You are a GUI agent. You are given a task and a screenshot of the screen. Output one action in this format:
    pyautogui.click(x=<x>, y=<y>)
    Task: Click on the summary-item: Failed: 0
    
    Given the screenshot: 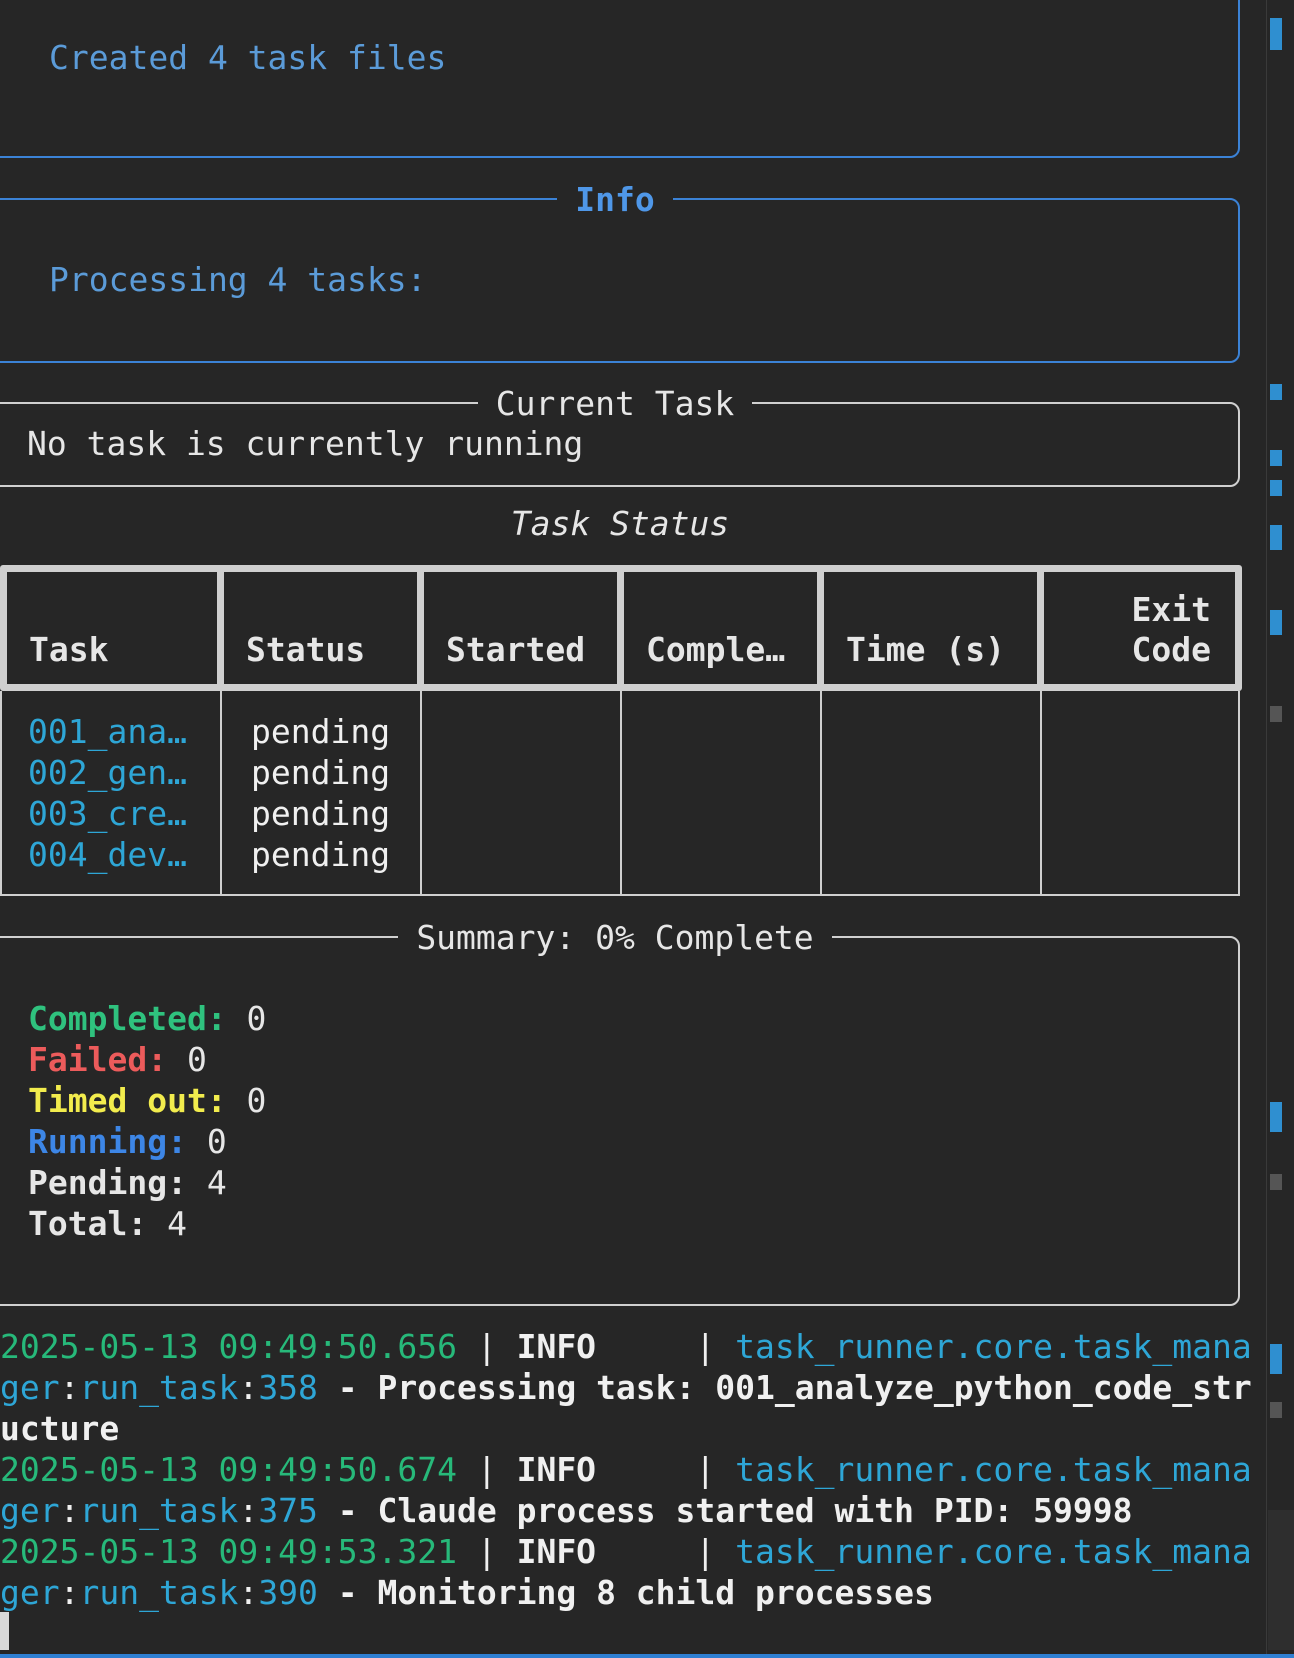 What is the action you would take?
    pyautogui.click(x=117, y=1059)
    